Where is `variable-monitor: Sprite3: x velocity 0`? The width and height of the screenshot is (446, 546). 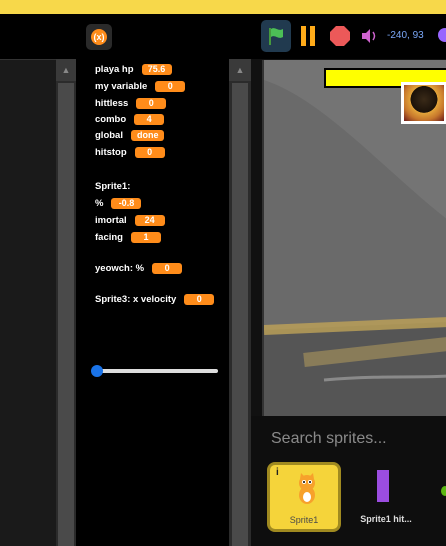 variable-monitor: Sprite3: x velocity 0 is located at coordinates (155, 299).